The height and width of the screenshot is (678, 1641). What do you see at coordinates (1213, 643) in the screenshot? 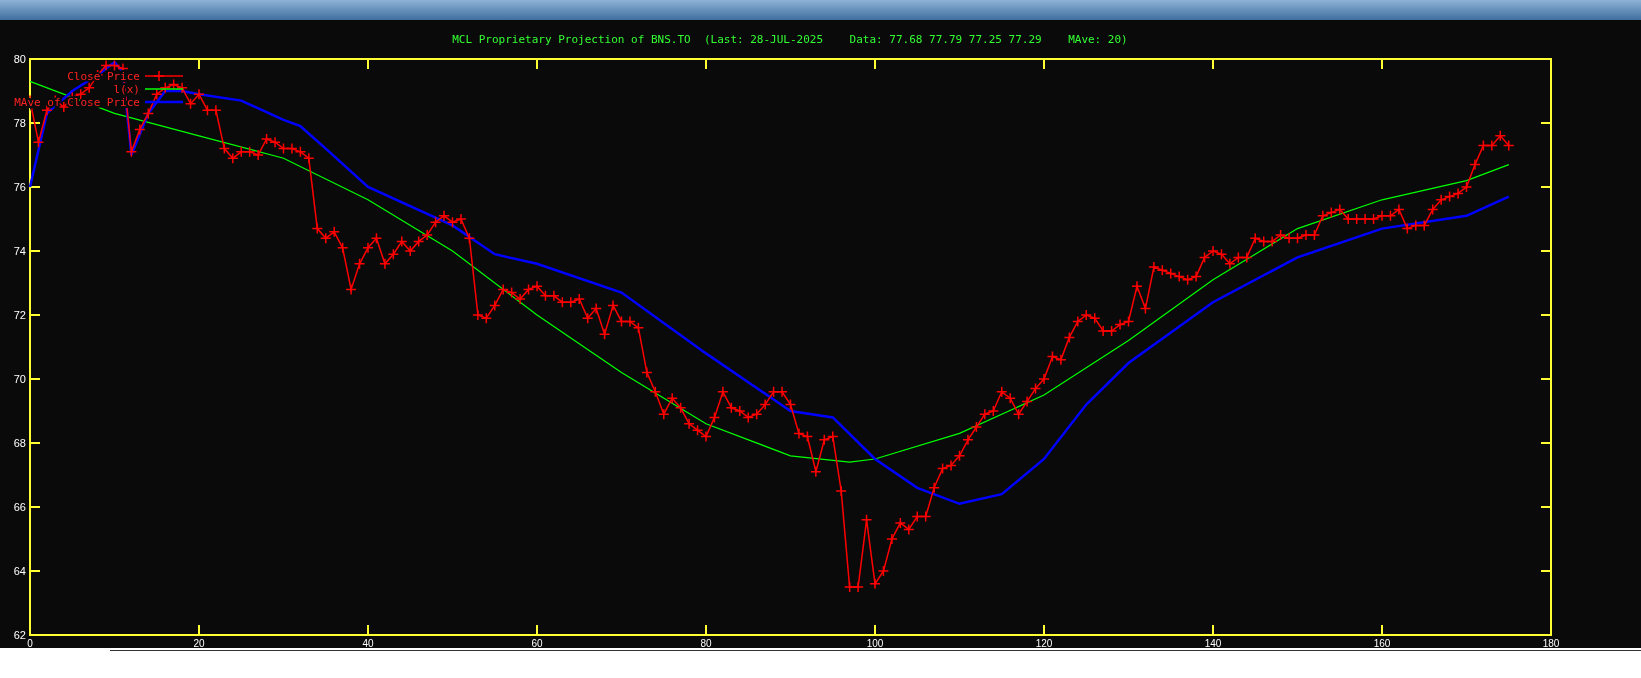
I see `x-tick-label: 140` at bounding box center [1213, 643].